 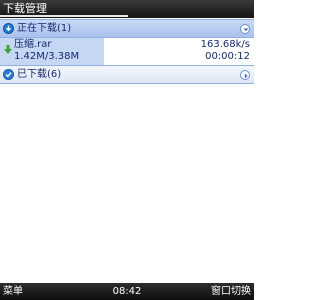 What do you see at coordinates (8, 28) in the screenshot?
I see `download-icon` at bounding box center [8, 28].